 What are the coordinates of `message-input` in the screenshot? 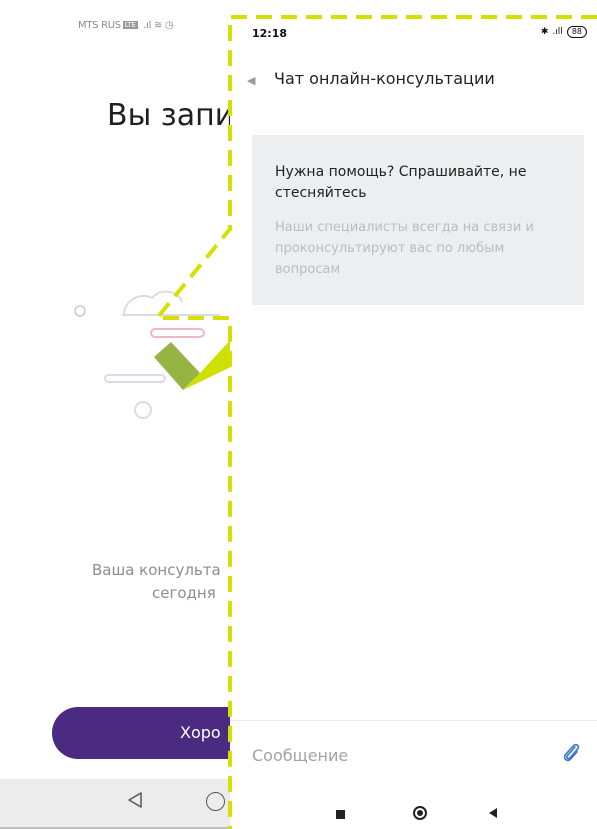 It's located at (397, 755).